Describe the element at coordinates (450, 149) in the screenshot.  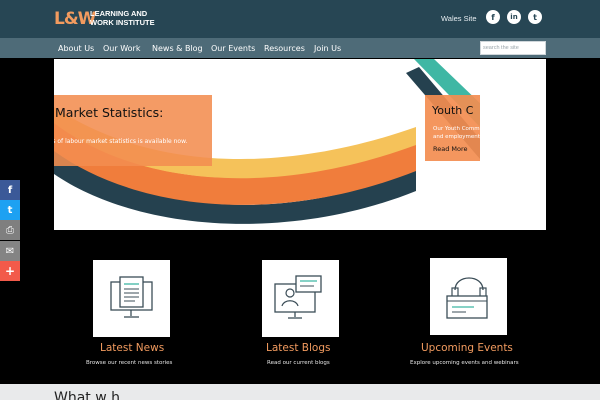
I see `read-more-link: Read More` at that location.